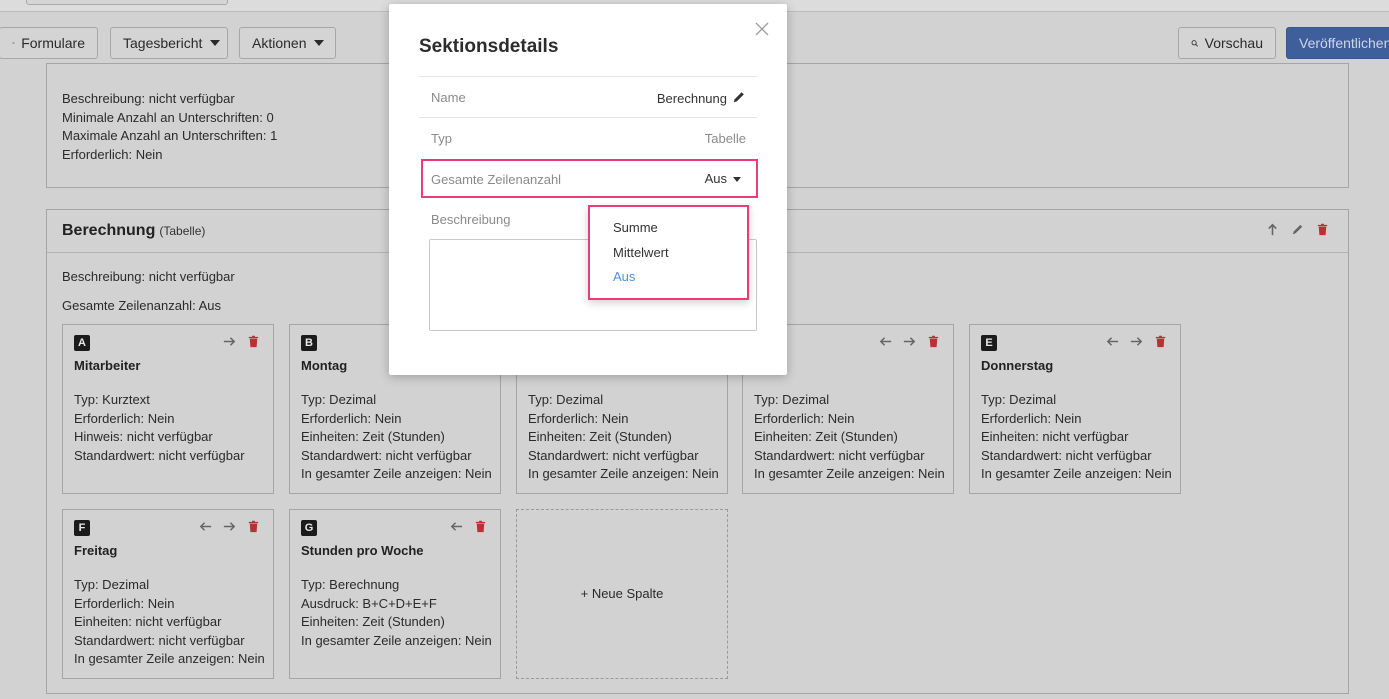 The height and width of the screenshot is (699, 1389). I want to click on modal-title: Sektionsdetails, so click(489, 46).